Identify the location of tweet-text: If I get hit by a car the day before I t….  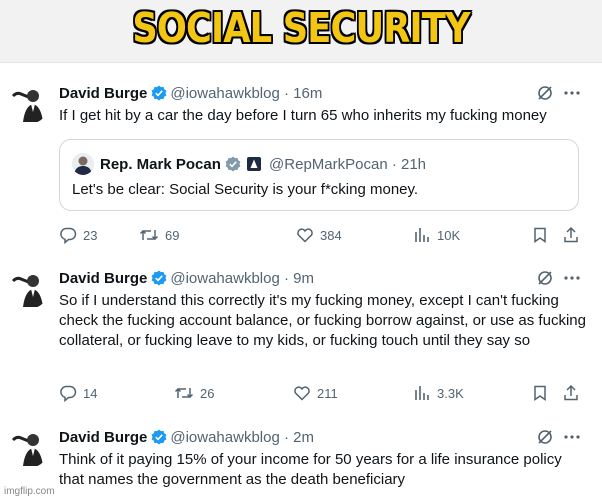
(303, 115).